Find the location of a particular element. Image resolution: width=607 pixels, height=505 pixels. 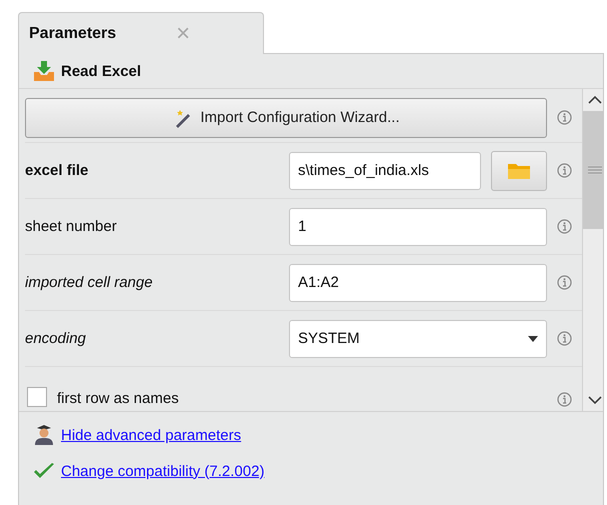

check-icon is located at coordinates (44, 471).